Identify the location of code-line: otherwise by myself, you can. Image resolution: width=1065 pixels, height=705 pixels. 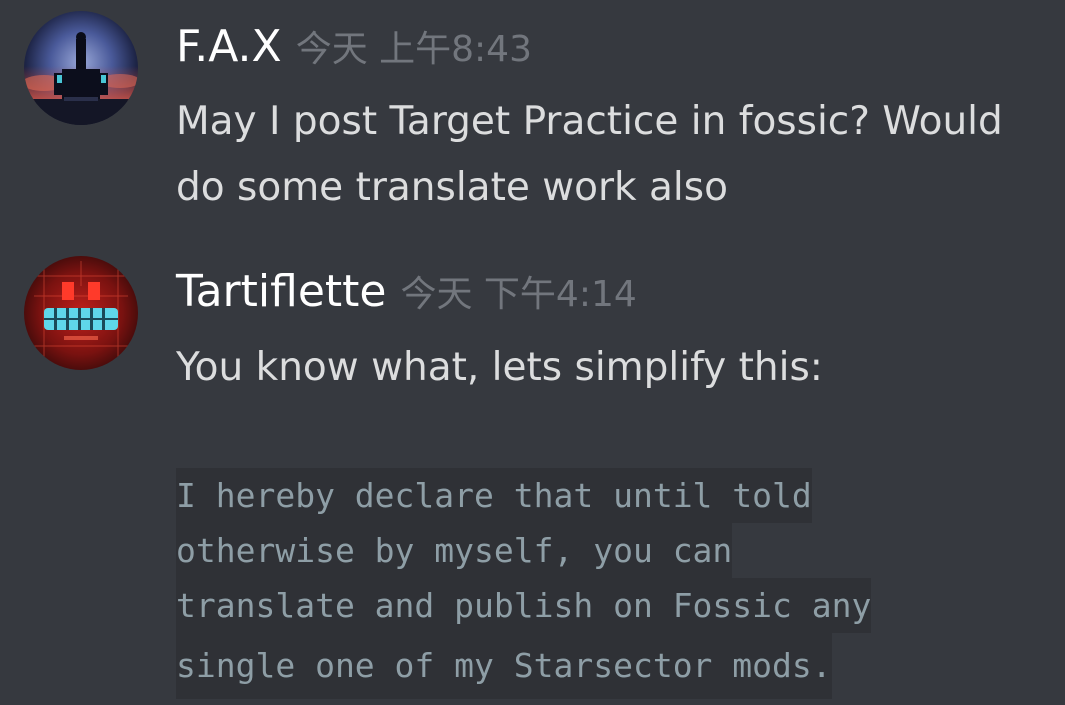
(454, 550).